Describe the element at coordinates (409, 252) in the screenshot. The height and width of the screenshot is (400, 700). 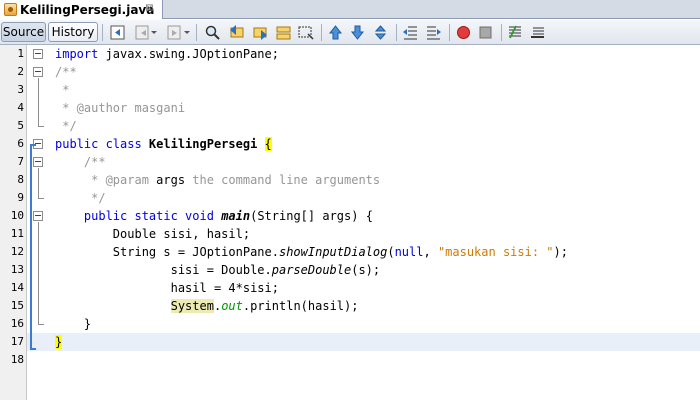
I see `keyword: null` at that location.